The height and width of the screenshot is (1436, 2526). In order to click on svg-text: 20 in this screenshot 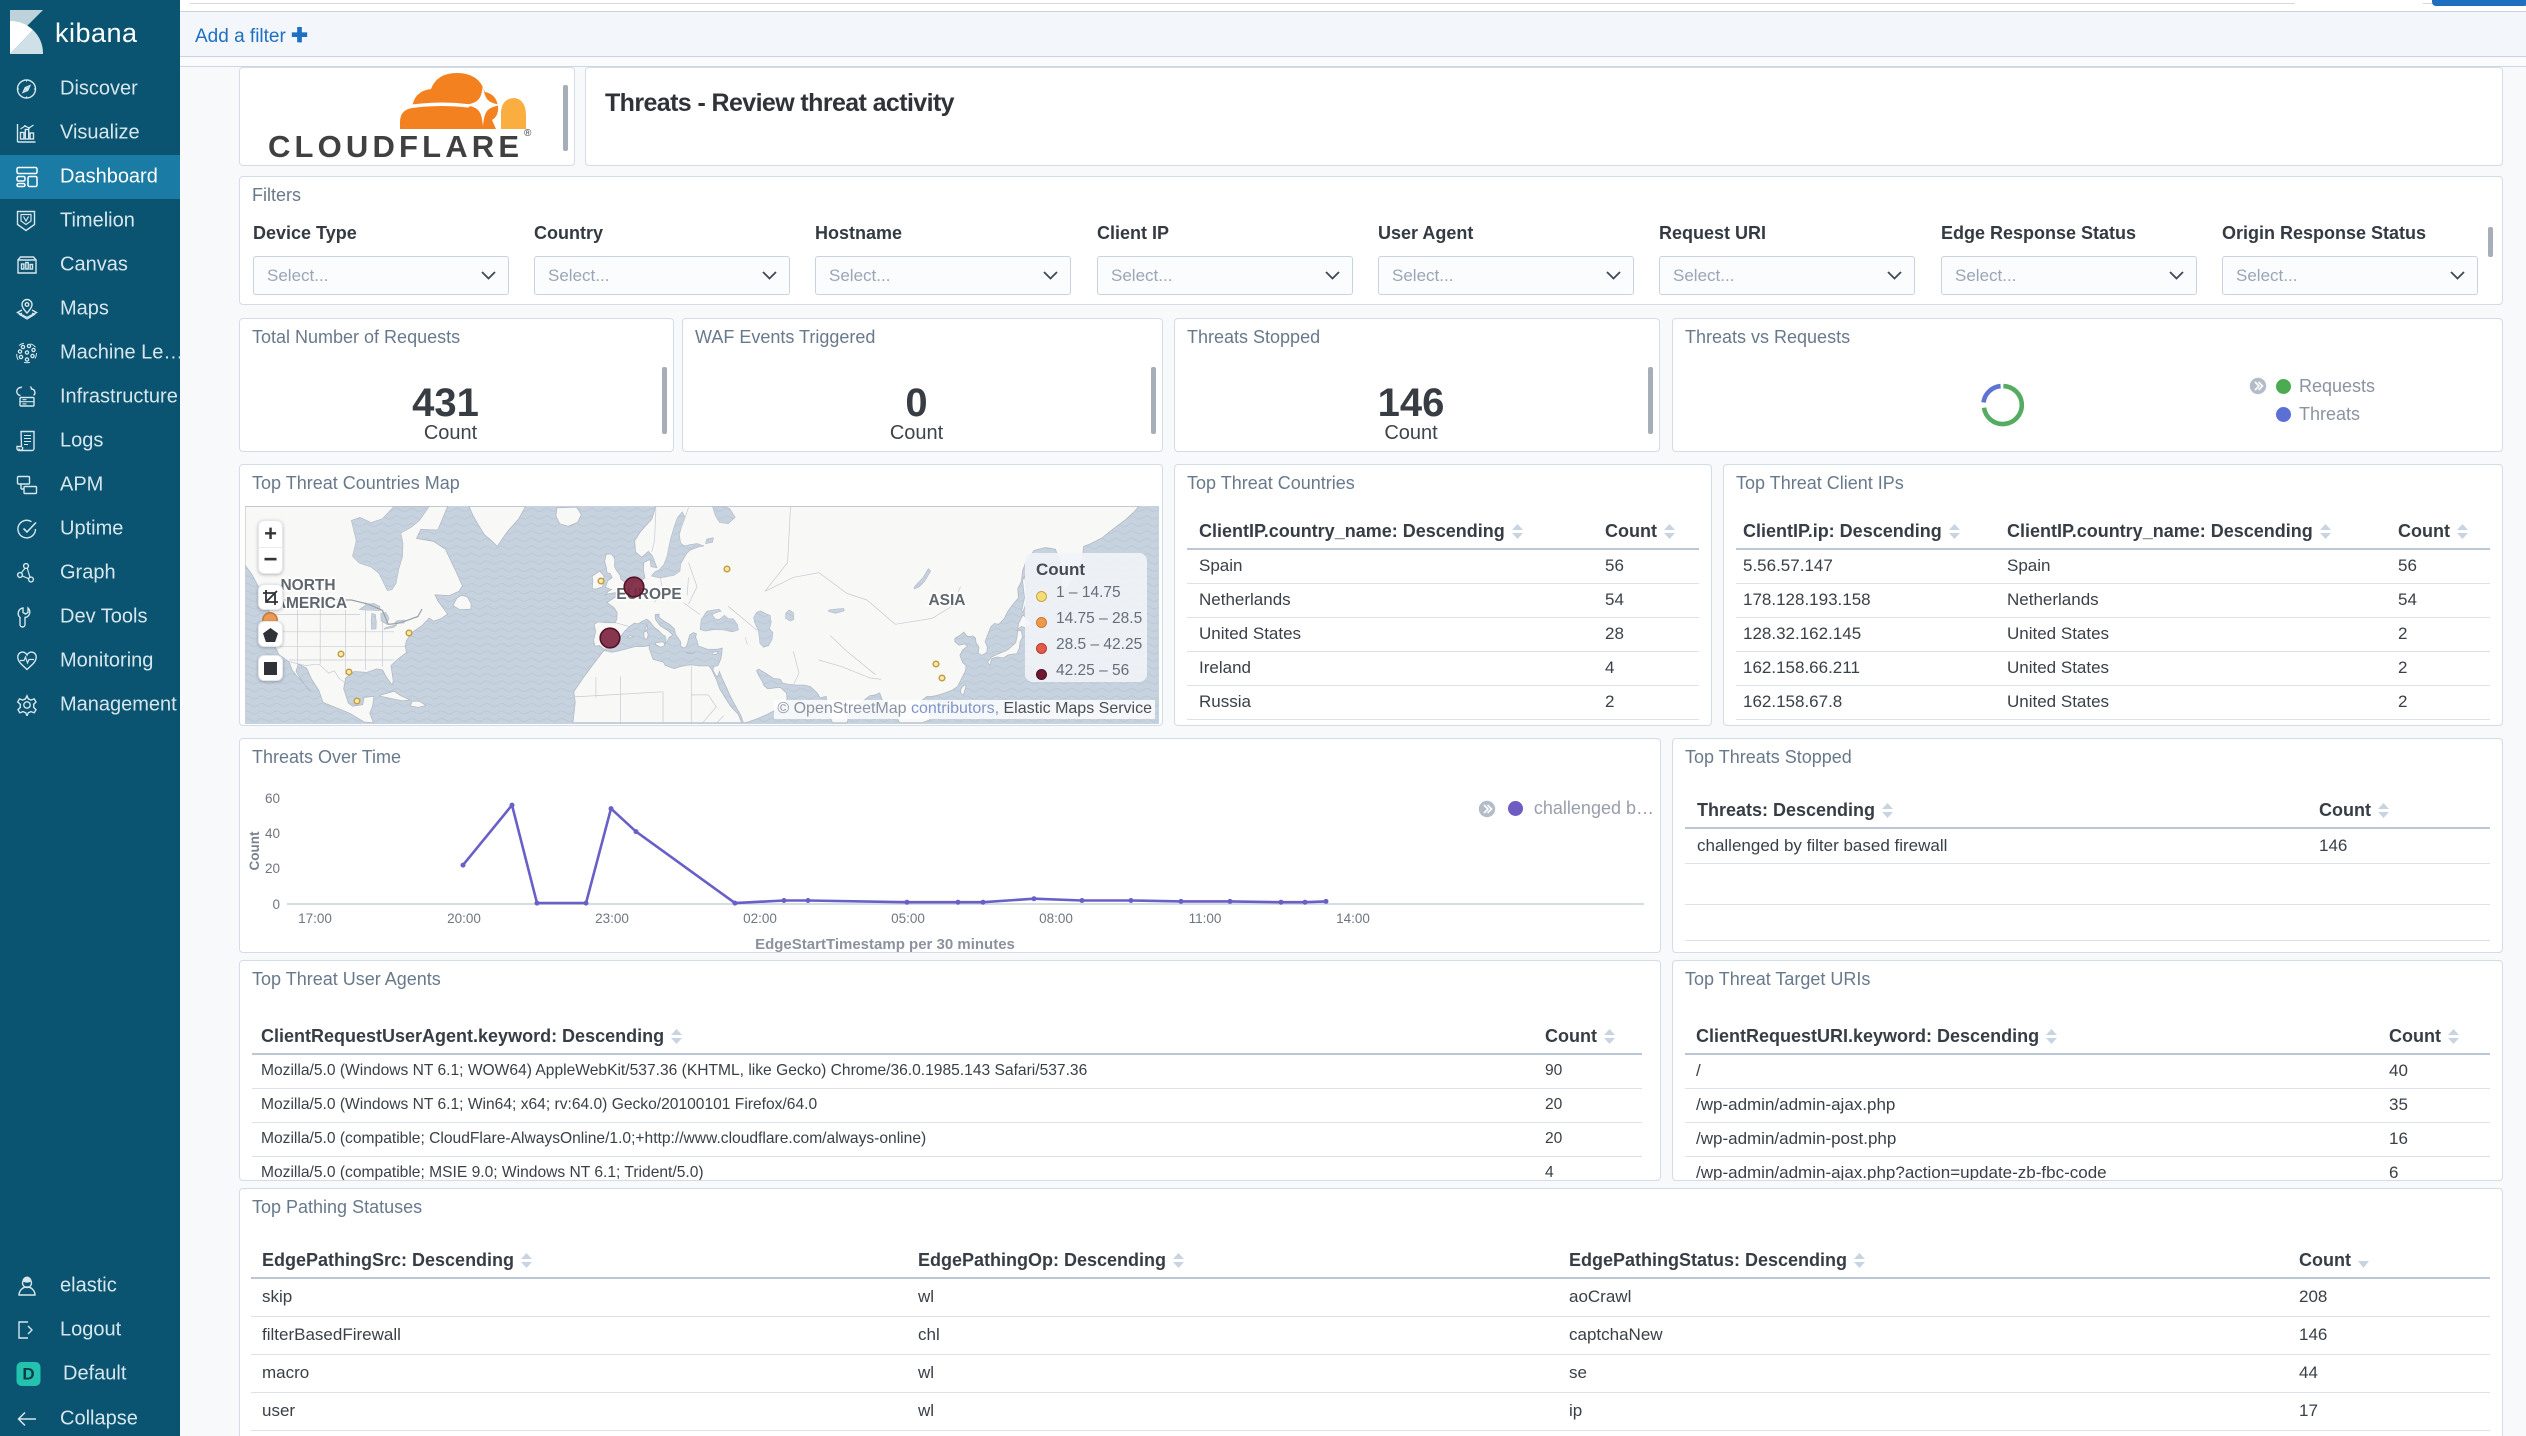, I will do `click(272, 868)`.